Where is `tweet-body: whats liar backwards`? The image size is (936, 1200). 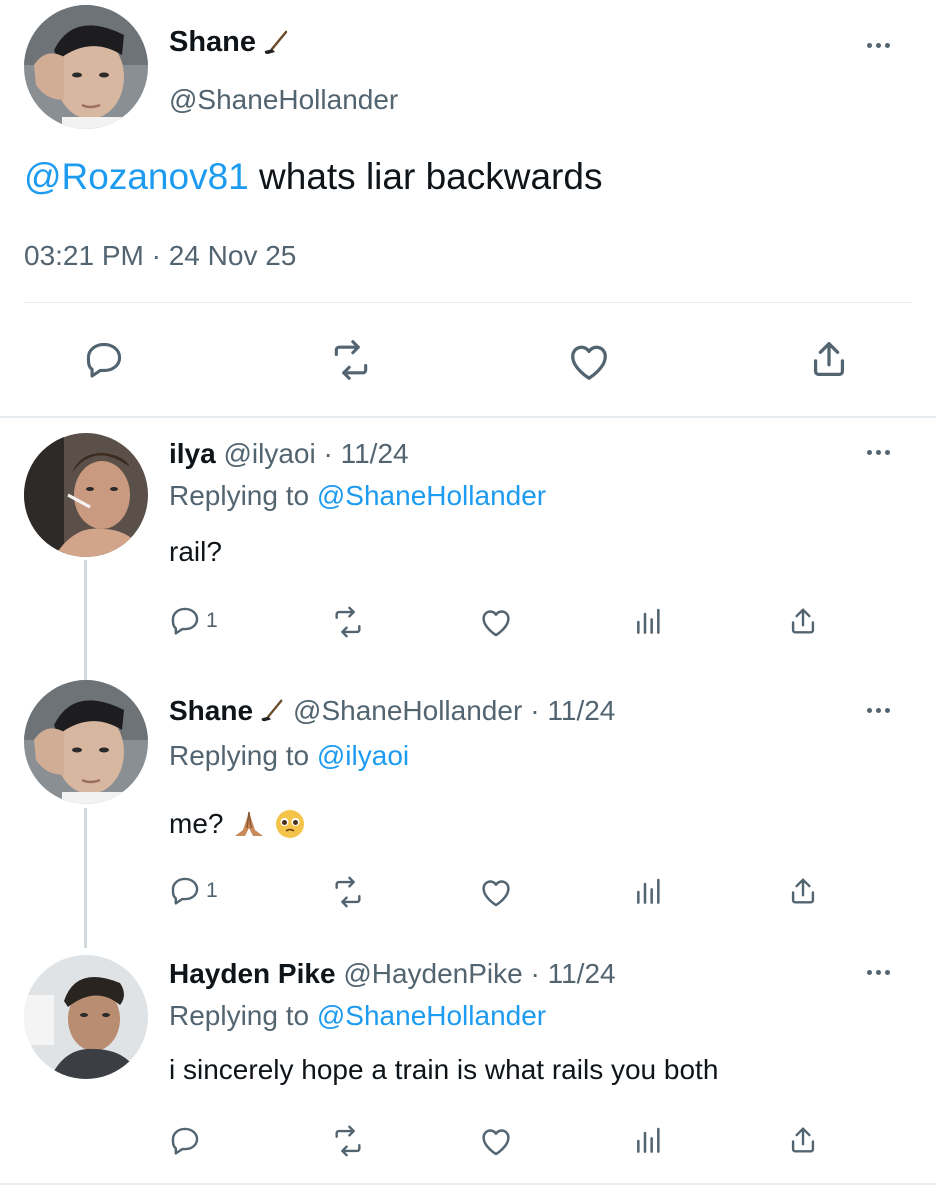 tweet-body: whats liar backwards is located at coordinates (431, 176).